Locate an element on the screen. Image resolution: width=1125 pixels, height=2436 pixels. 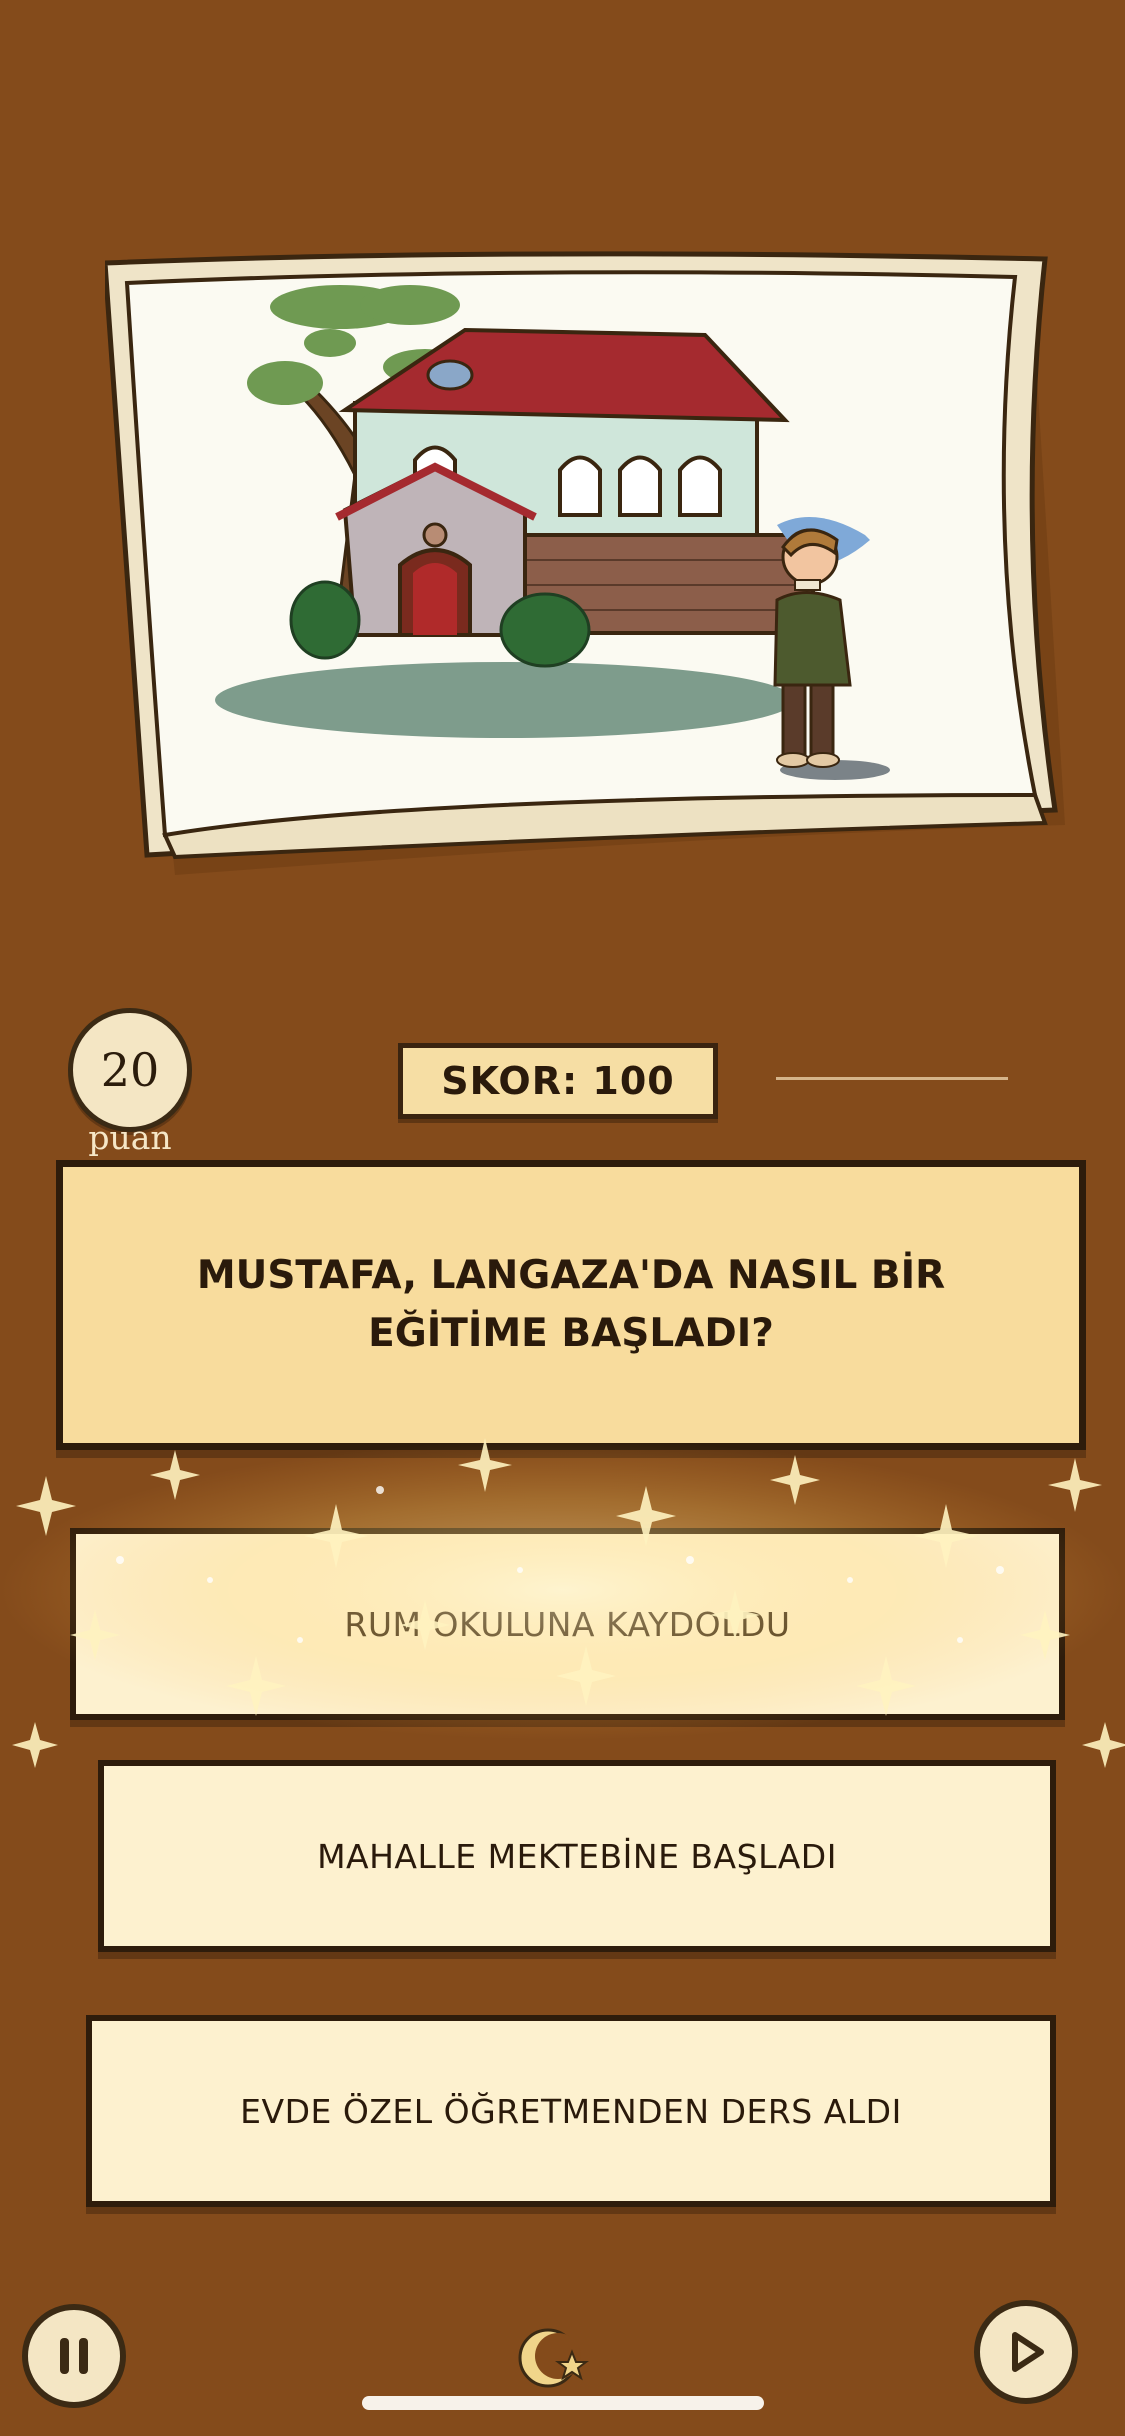
answer-option-1-label: RUM OKULUNA KAYDOLDU is located at coordinates (567, 1624).